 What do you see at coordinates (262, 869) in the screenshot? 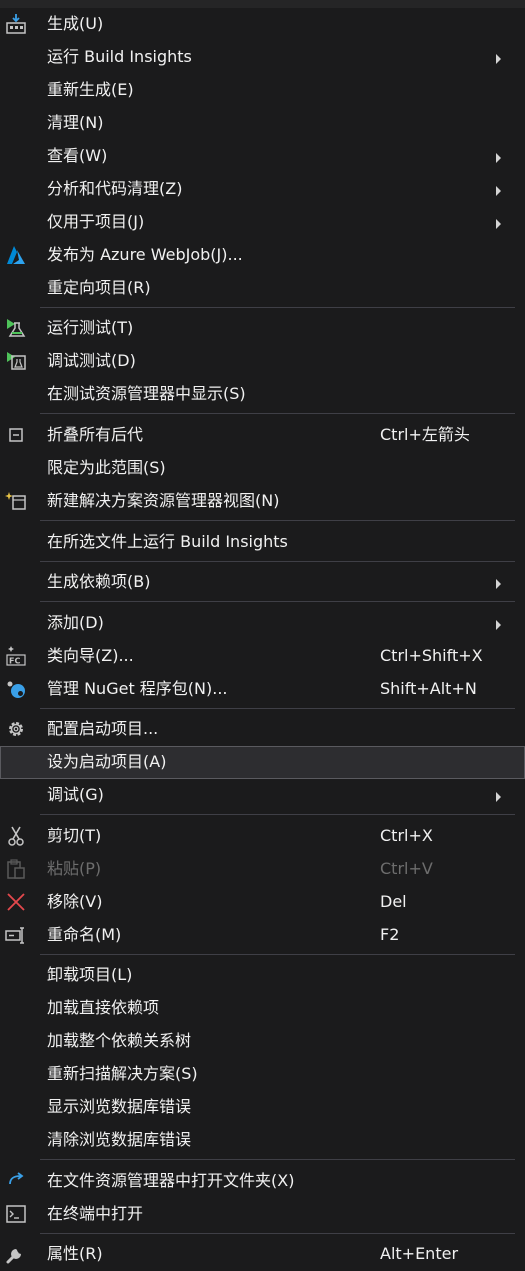
I see `menu-item-paste: 粘贴(P) Ctrl+V` at bounding box center [262, 869].